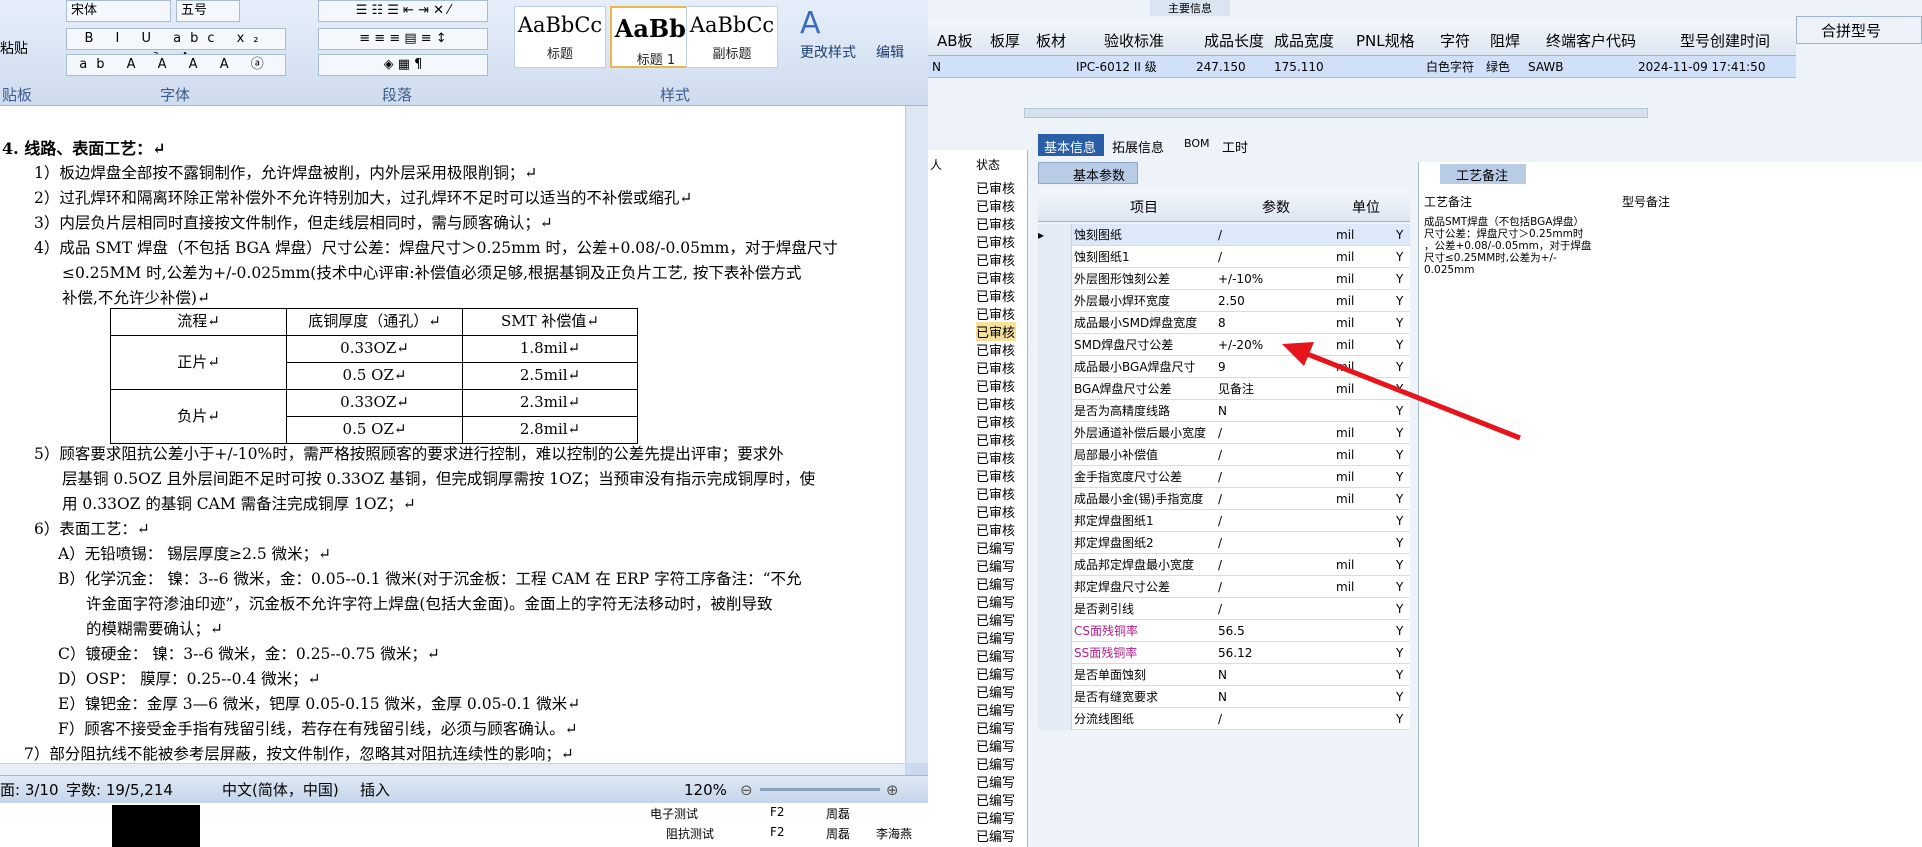  What do you see at coordinates (1483, 174) in the screenshot?
I see `tab-craft-notes: 工艺备注` at bounding box center [1483, 174].